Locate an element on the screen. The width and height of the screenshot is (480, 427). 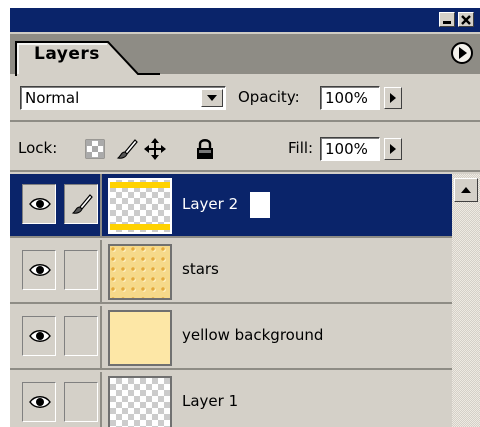
layer-row-yellow-background: yellow background is located at coordinates (231, 338).